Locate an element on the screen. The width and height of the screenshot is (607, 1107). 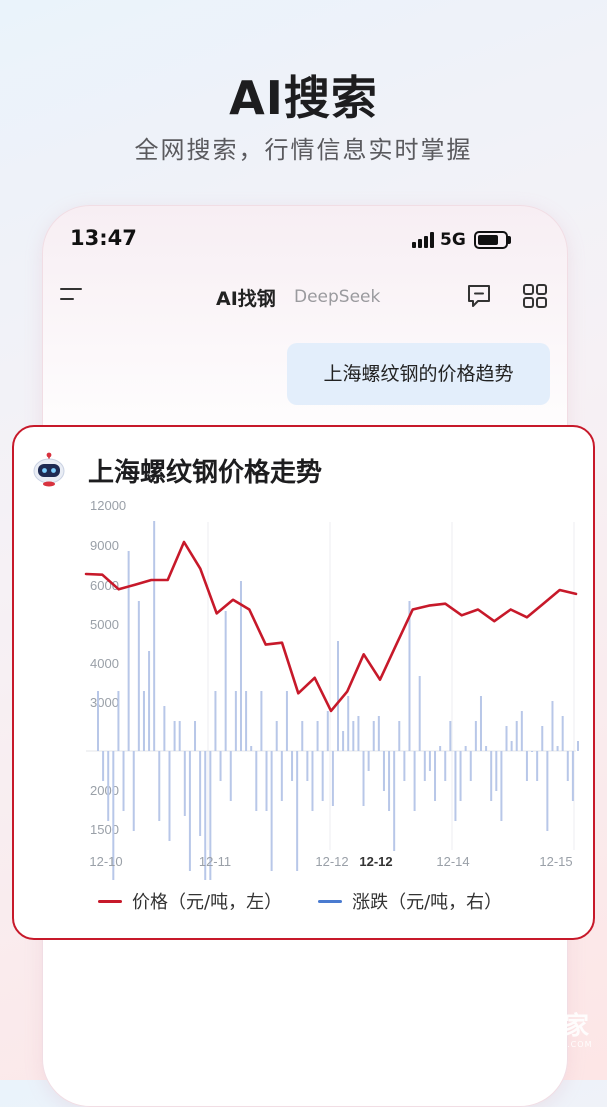
app-title: AI找钢 is located at coordinates (246, 299).